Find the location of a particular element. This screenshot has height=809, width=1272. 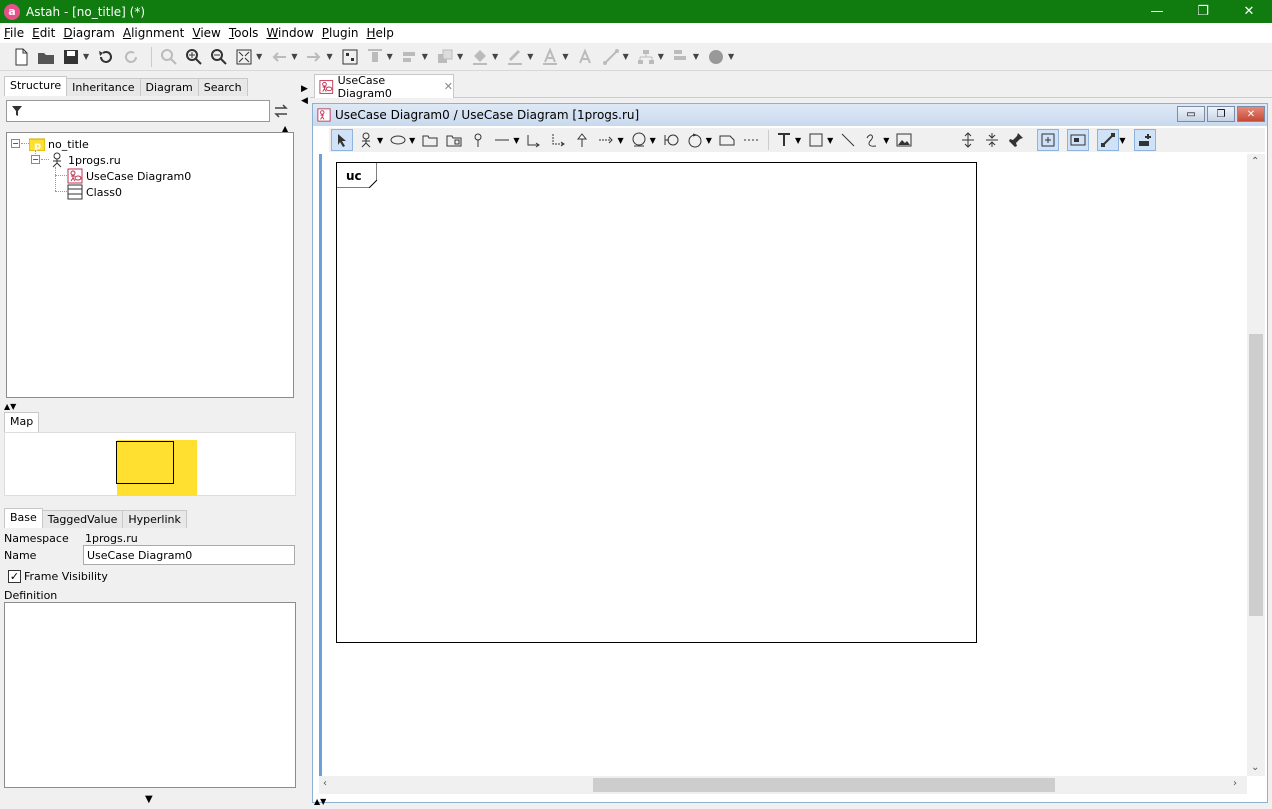

generalization-tool-icon is located at coordinates (582, 140).